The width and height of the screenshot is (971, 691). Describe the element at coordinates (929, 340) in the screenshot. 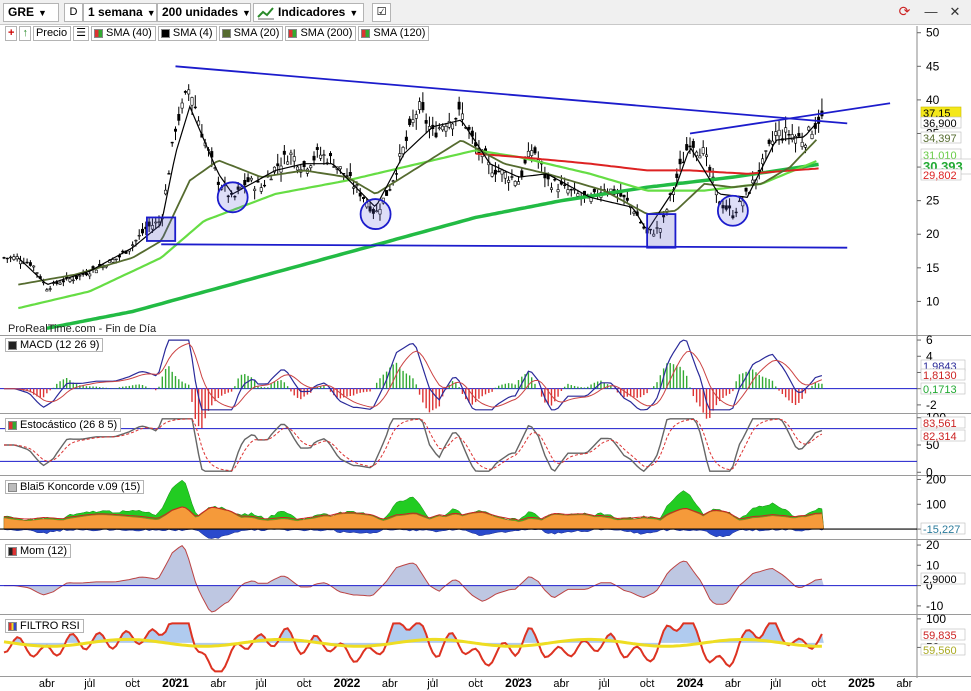

I see `y-tick-label: 6` at that location.